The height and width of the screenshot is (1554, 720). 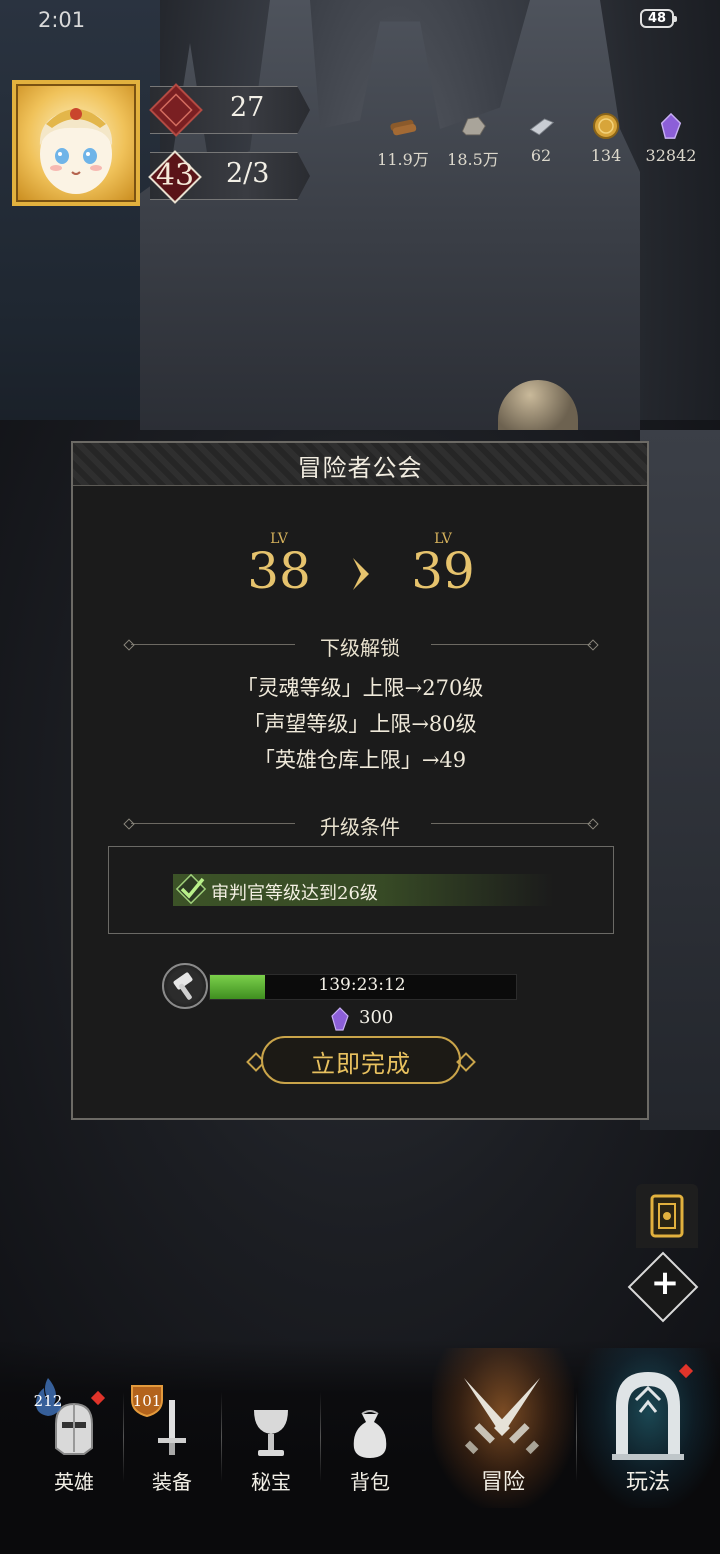 I want to click on resource-crystal-value: 32842, so click(x=671, y=155).